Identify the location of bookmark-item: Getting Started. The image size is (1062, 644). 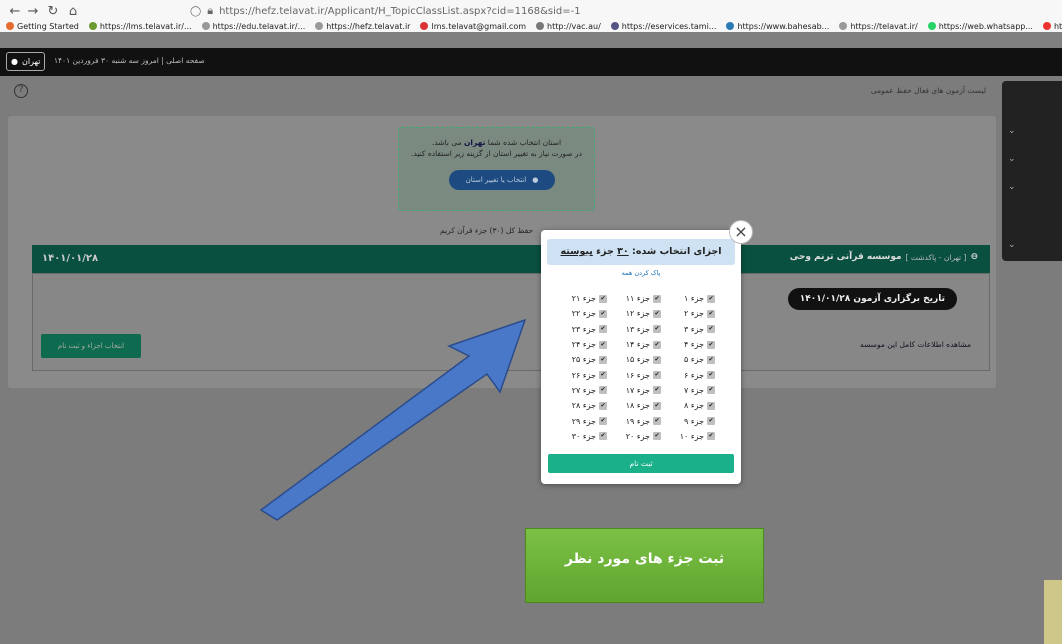
(42, 26).